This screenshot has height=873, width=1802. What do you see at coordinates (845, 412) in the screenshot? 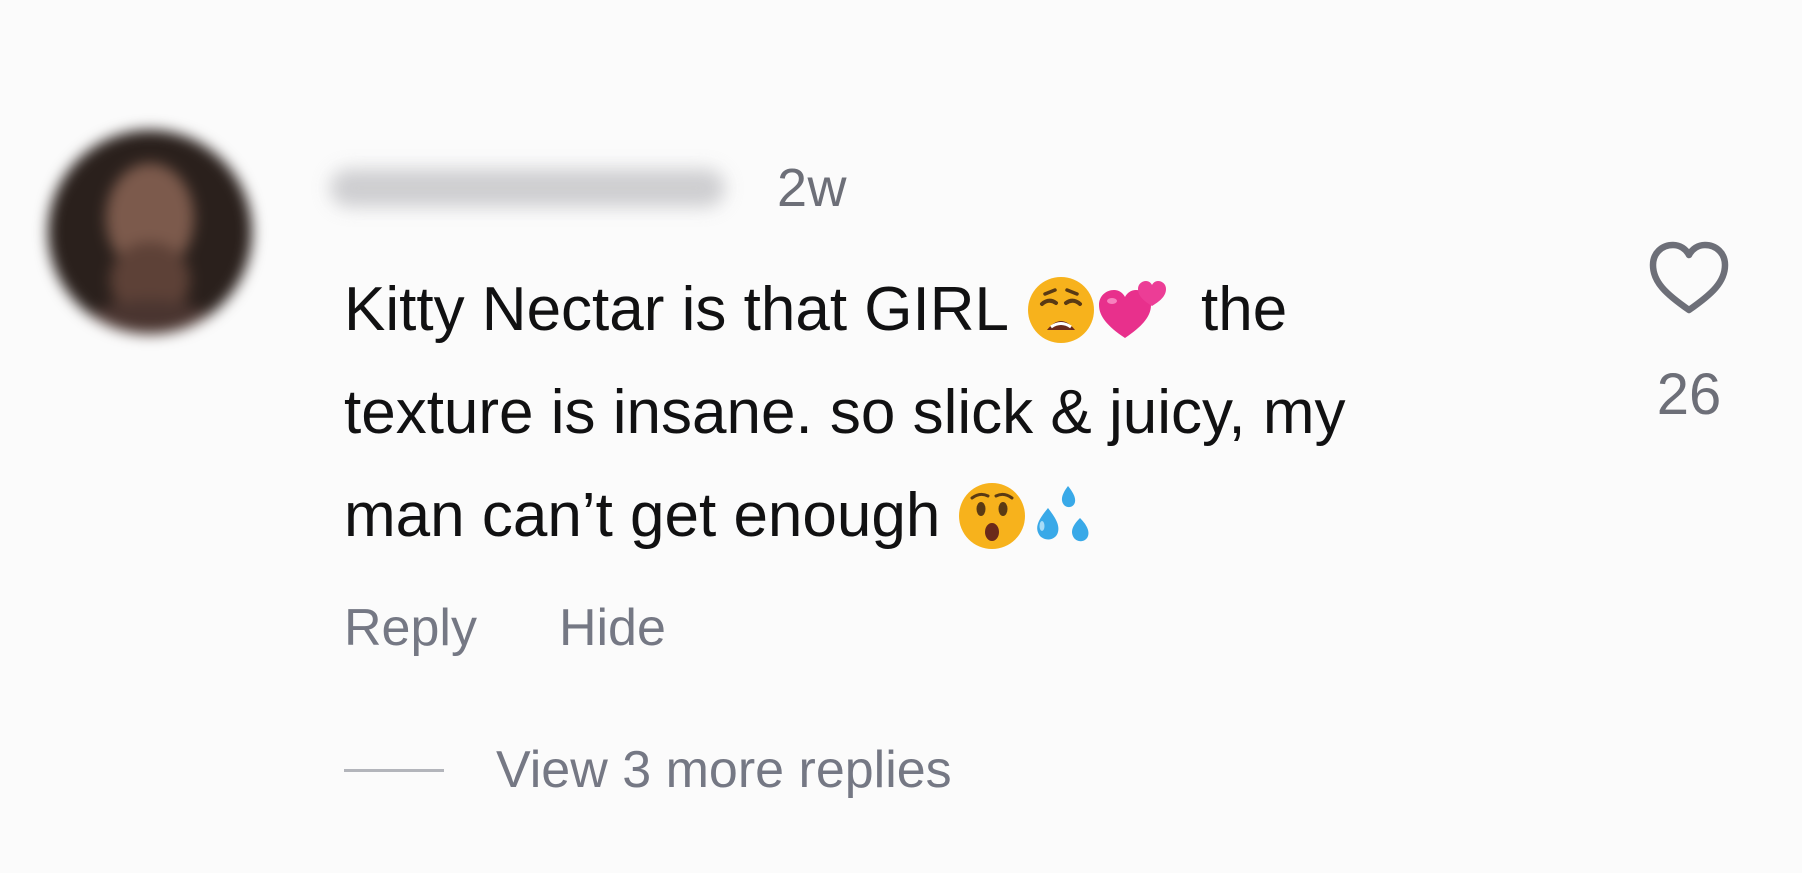
I see `comment-text-segment: texture is insane. so slick & juicy, my` at bounding box center [845, 412].